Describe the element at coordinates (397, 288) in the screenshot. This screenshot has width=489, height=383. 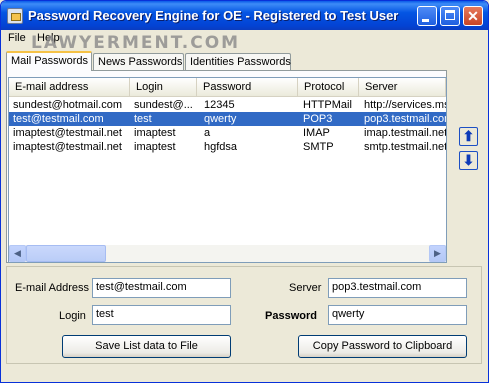
I see `server-field: pop3.testmail.com` at that location.